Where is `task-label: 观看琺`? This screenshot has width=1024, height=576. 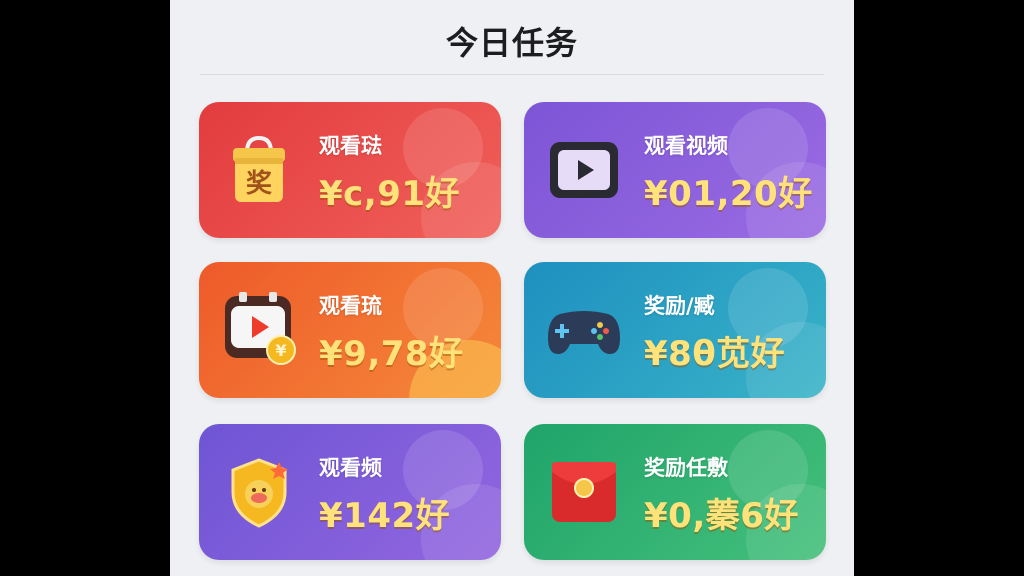 task-label: 观看琺 is located at coordinates (350, 146).